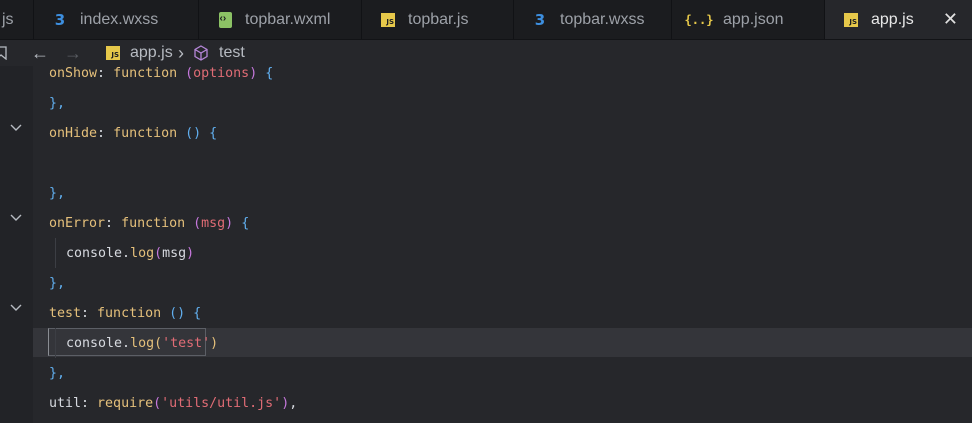  Describe the element at coordinates (288, 19) in the screenshot. I see `tab-label: topbar.wxml` at that location.